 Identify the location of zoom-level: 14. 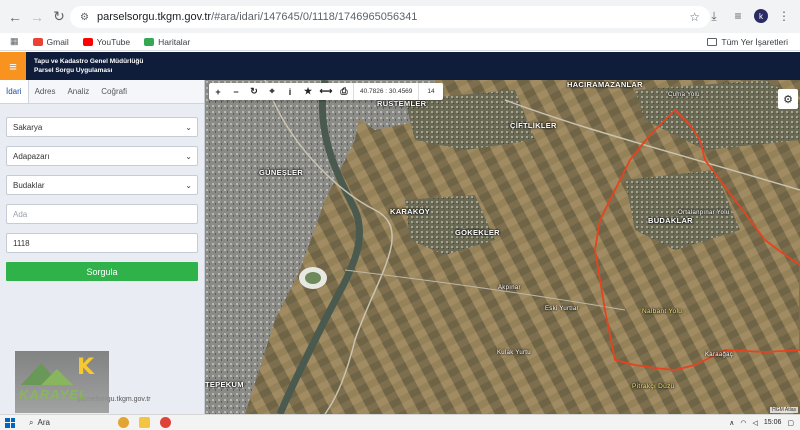
(430, 91).